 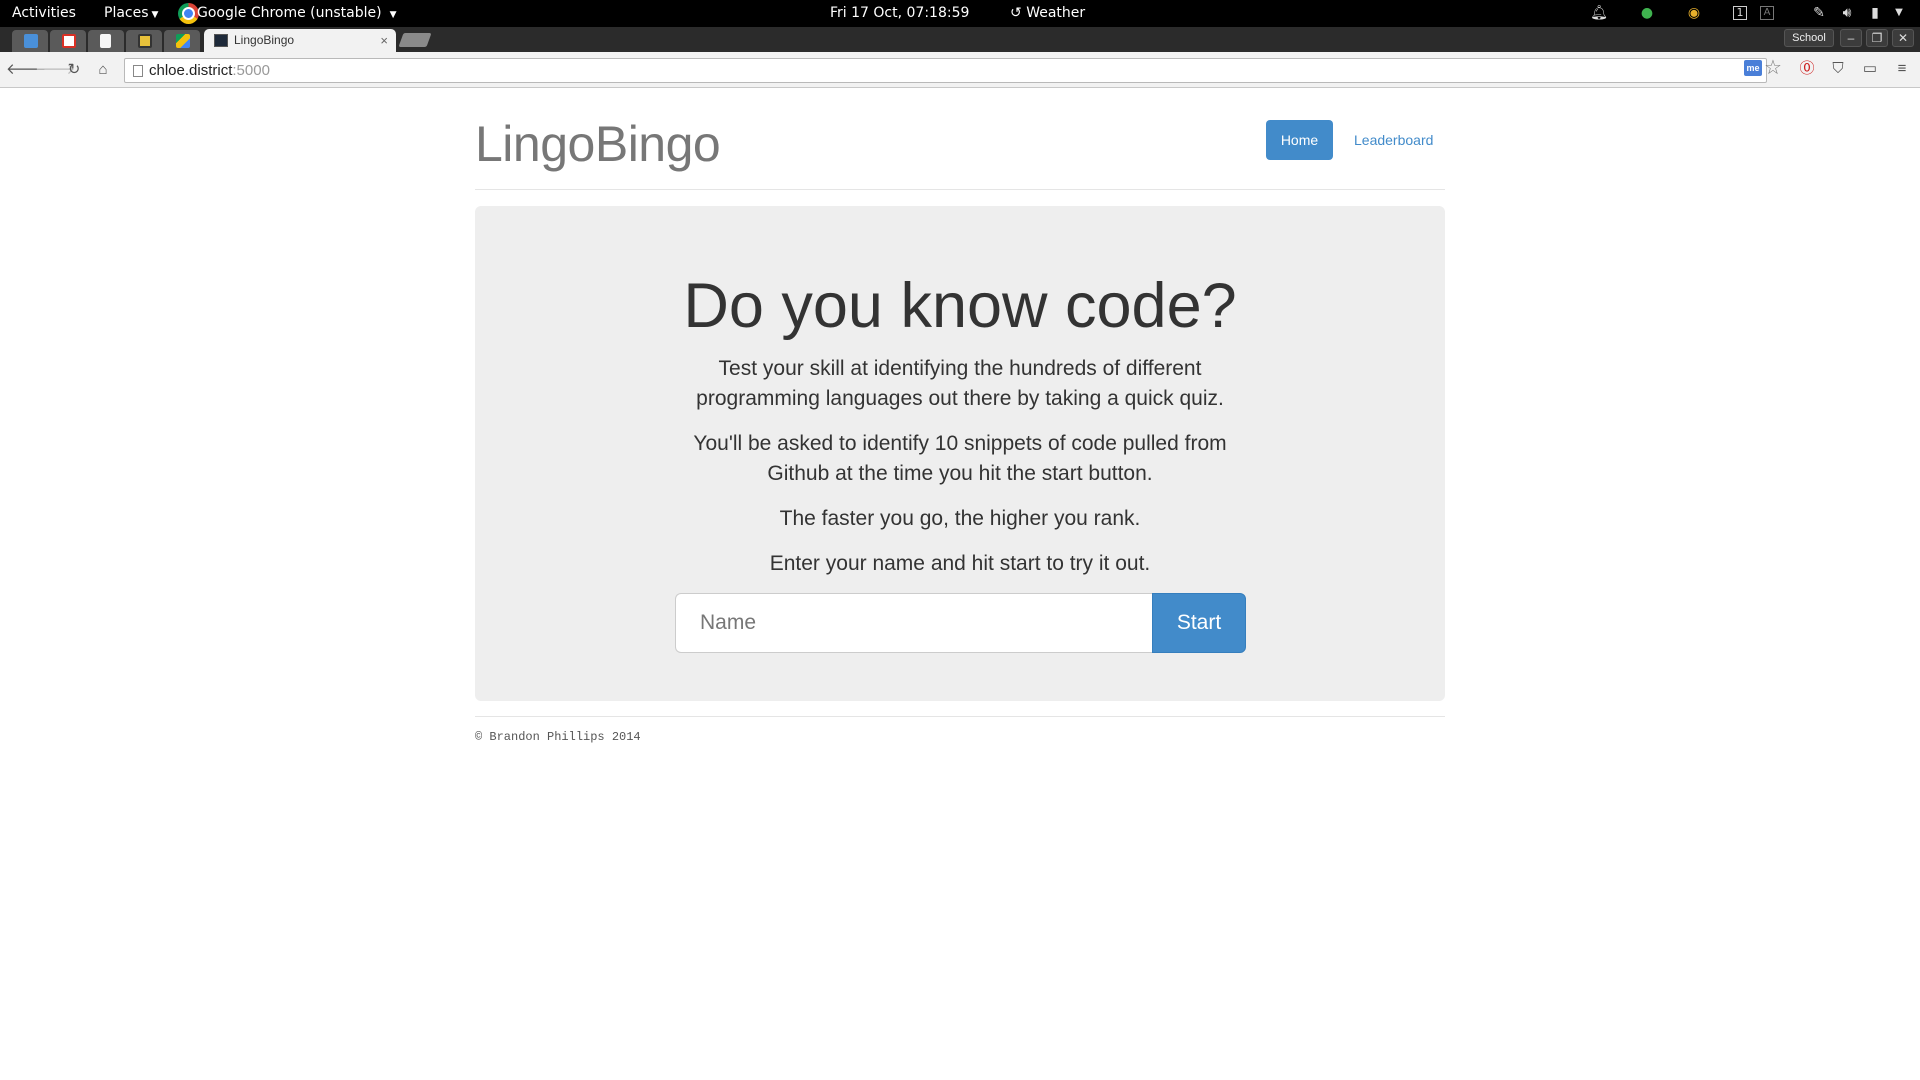 What do you see at coordinates (1847, 13) in the screenshot?
I see `volume-icon: 🔊︎` at bounding box center [1847, 13].